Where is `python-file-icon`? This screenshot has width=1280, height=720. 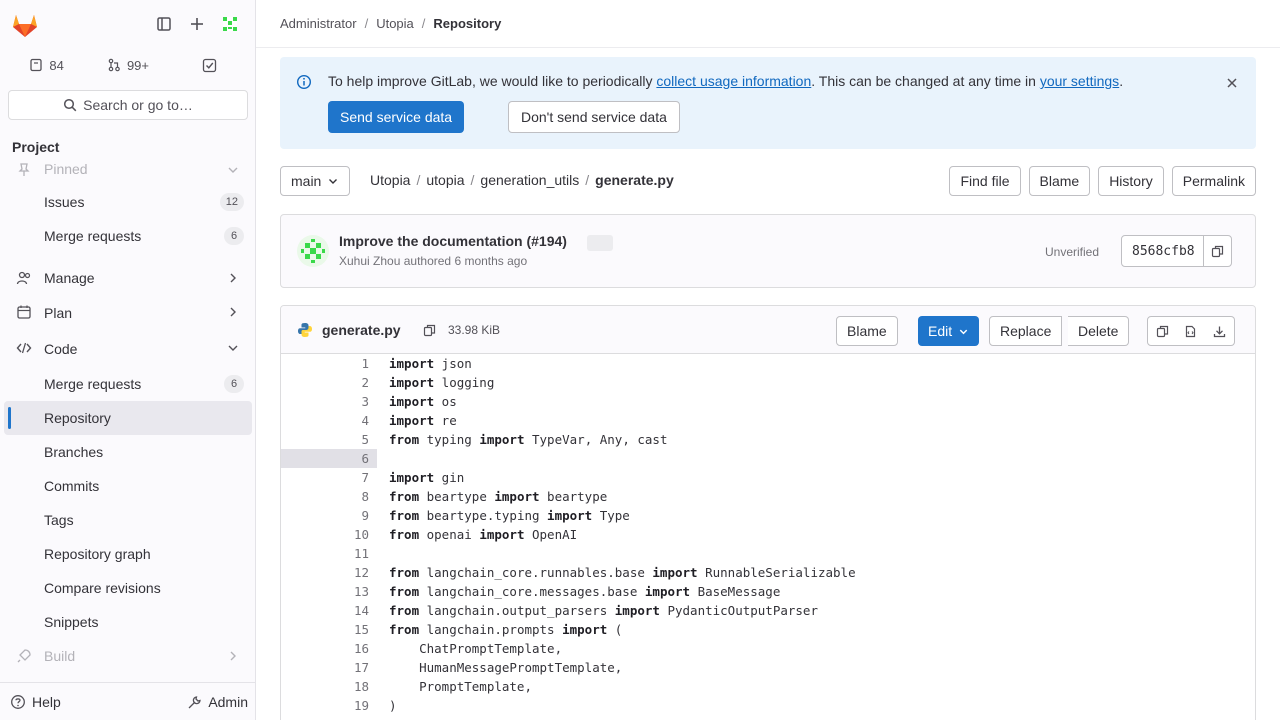
python-file-icon is located at coordinates (305, 330).